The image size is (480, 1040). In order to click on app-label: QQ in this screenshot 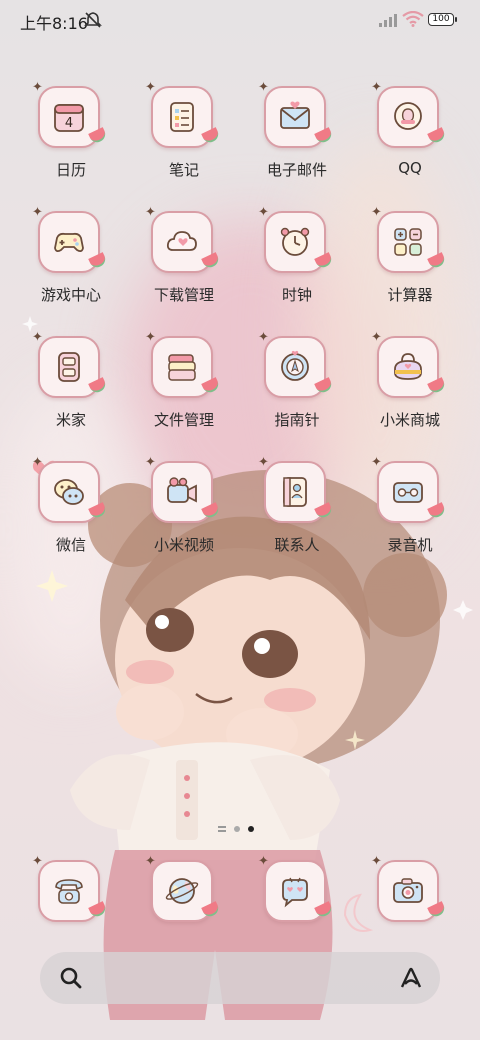, I will do `click(410, 168)`.